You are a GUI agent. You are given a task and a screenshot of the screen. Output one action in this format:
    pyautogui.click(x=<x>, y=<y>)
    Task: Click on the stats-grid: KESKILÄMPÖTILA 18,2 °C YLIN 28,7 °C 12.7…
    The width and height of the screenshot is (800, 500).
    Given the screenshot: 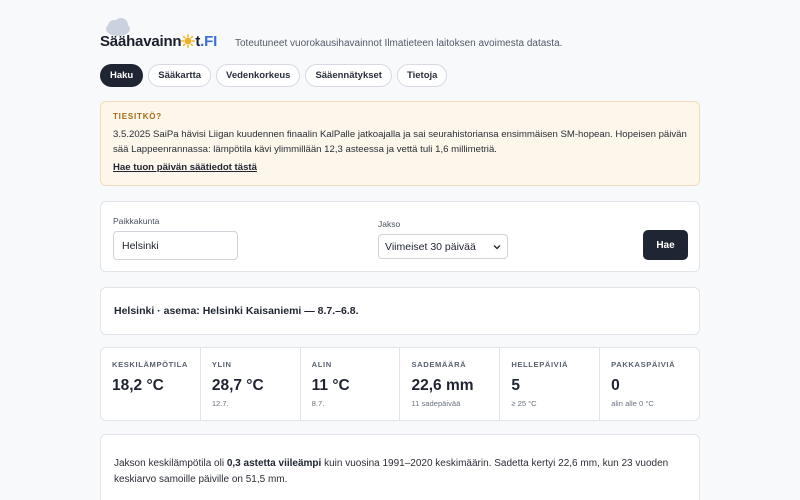 What is the action you would take?
    pyautogui.click(x=400, y=384)
    